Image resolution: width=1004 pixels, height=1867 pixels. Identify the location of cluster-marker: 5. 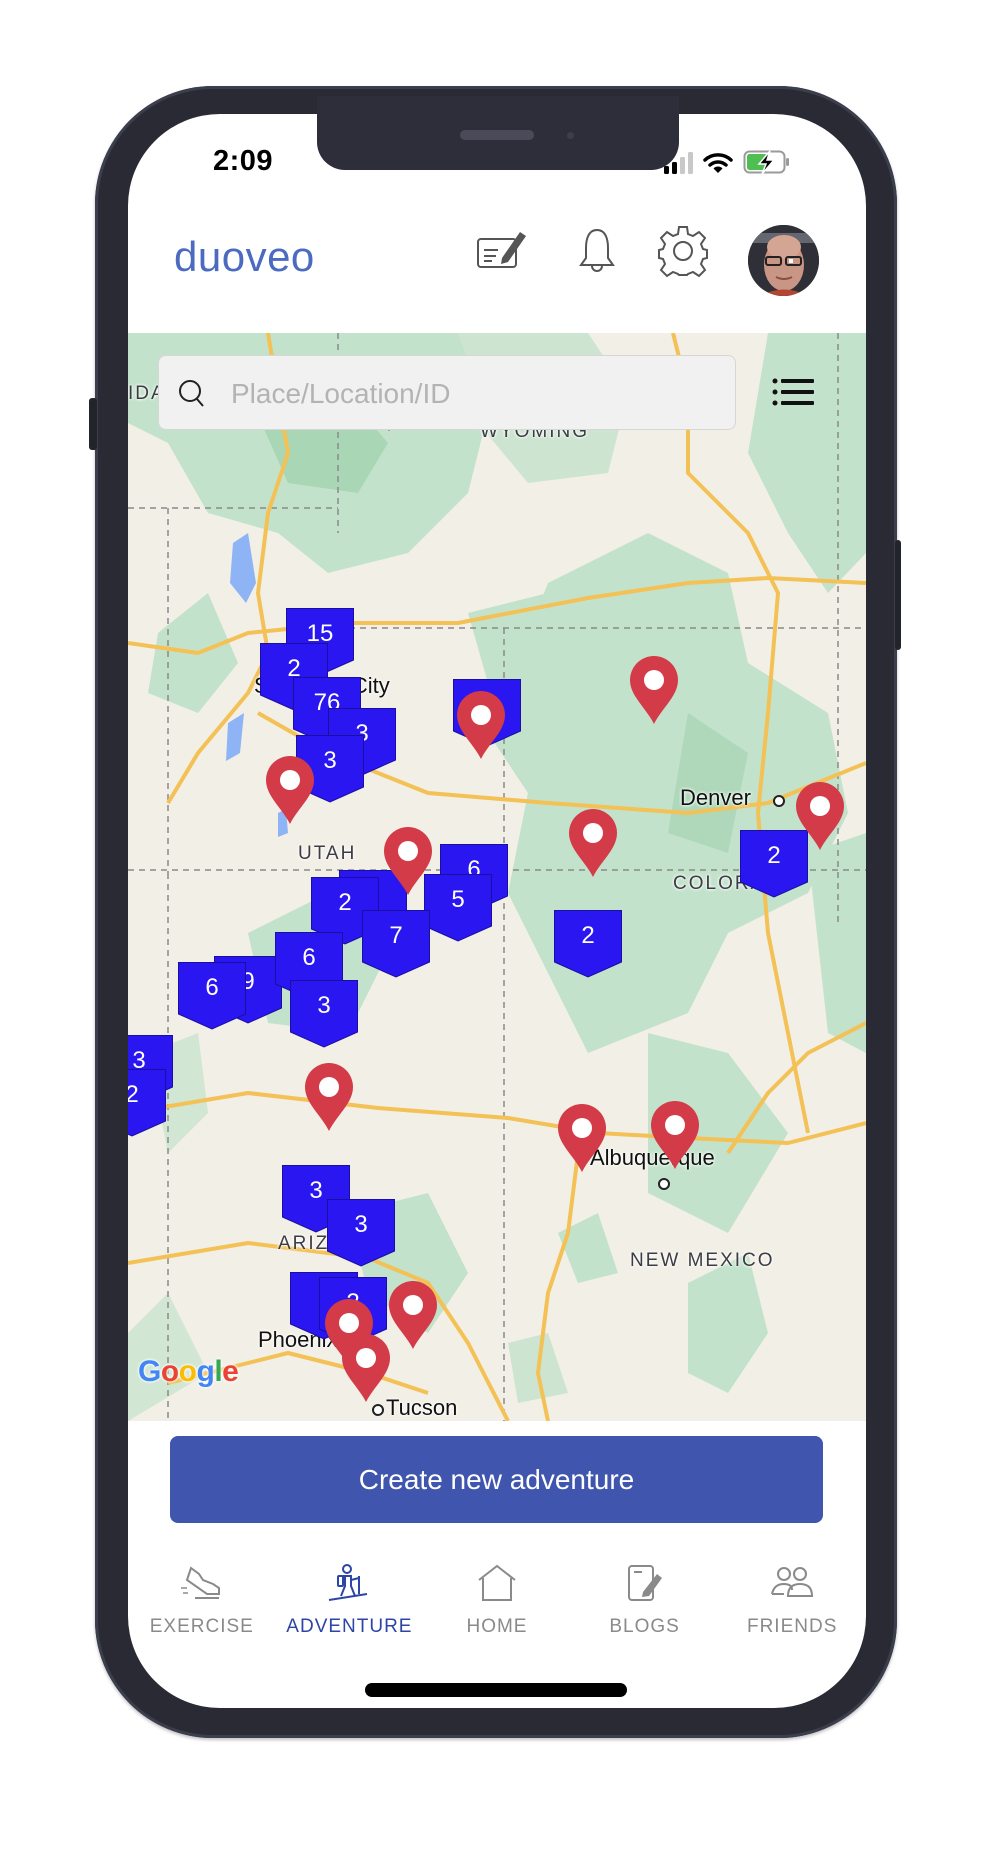
(458, 908).